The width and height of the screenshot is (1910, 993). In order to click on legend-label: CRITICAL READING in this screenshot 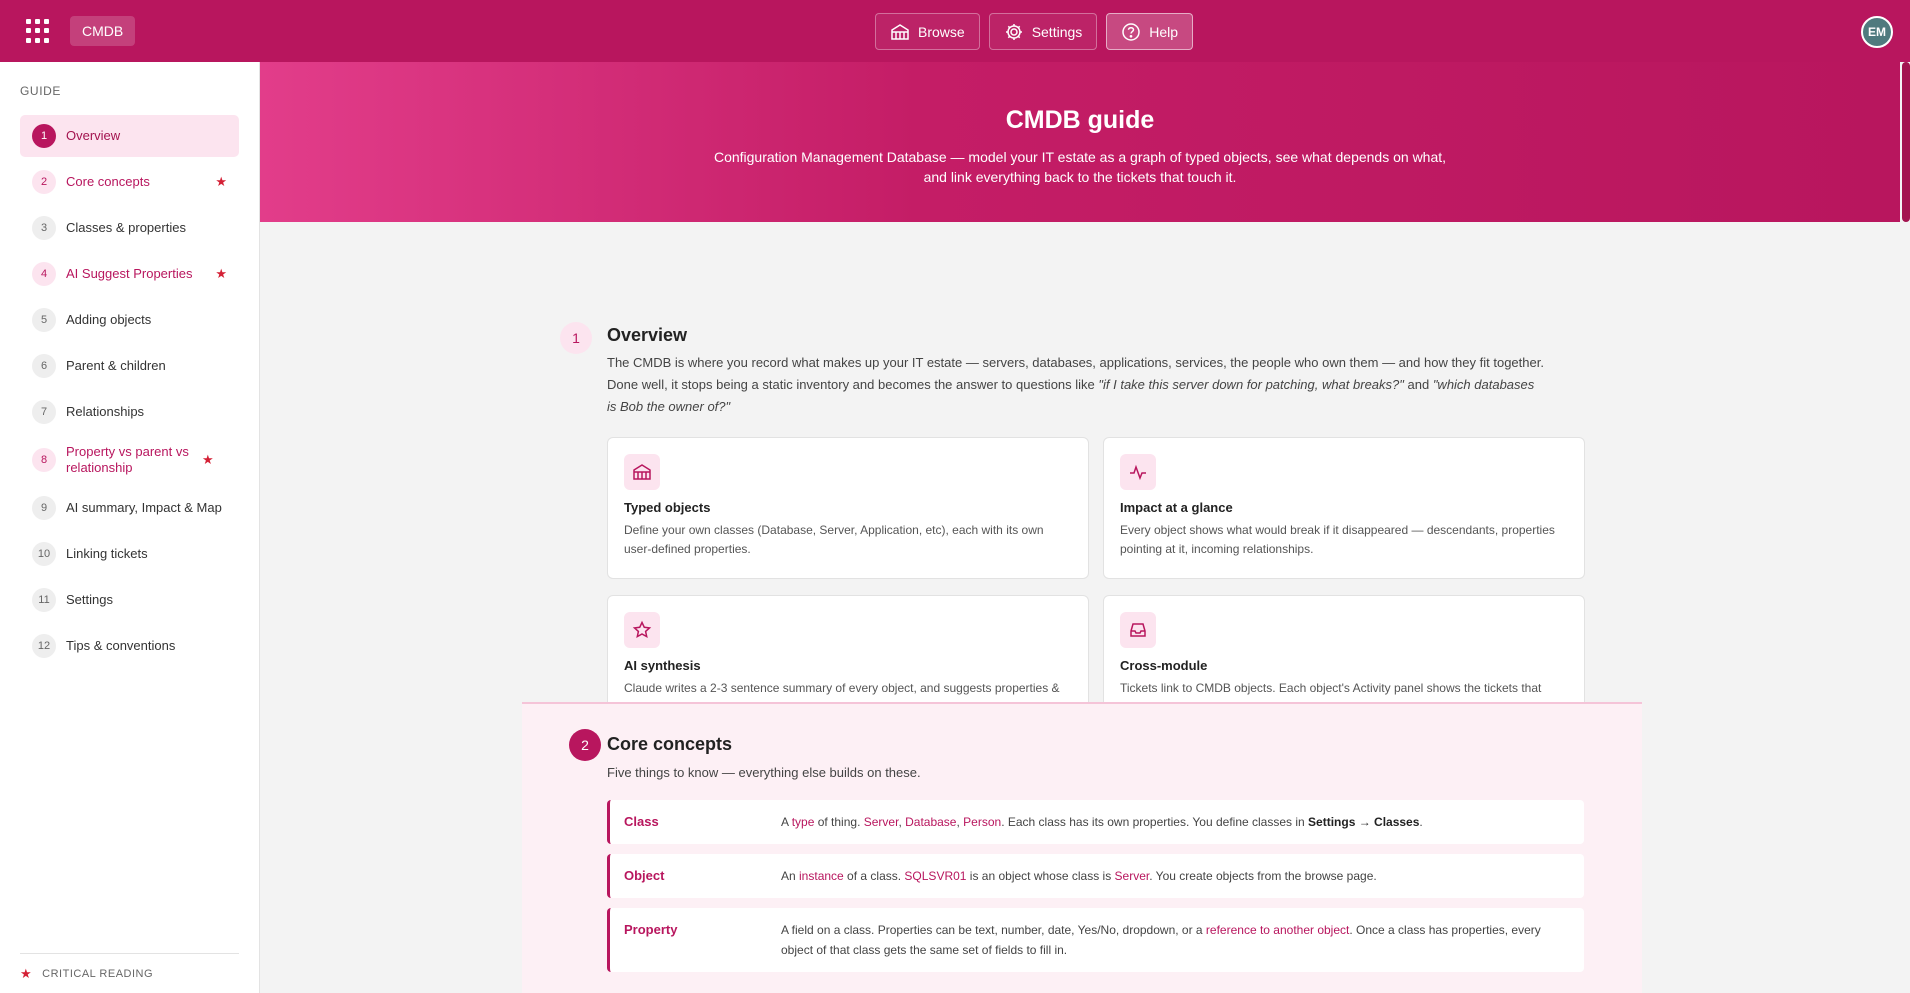, I will do `click(98, 973)`.